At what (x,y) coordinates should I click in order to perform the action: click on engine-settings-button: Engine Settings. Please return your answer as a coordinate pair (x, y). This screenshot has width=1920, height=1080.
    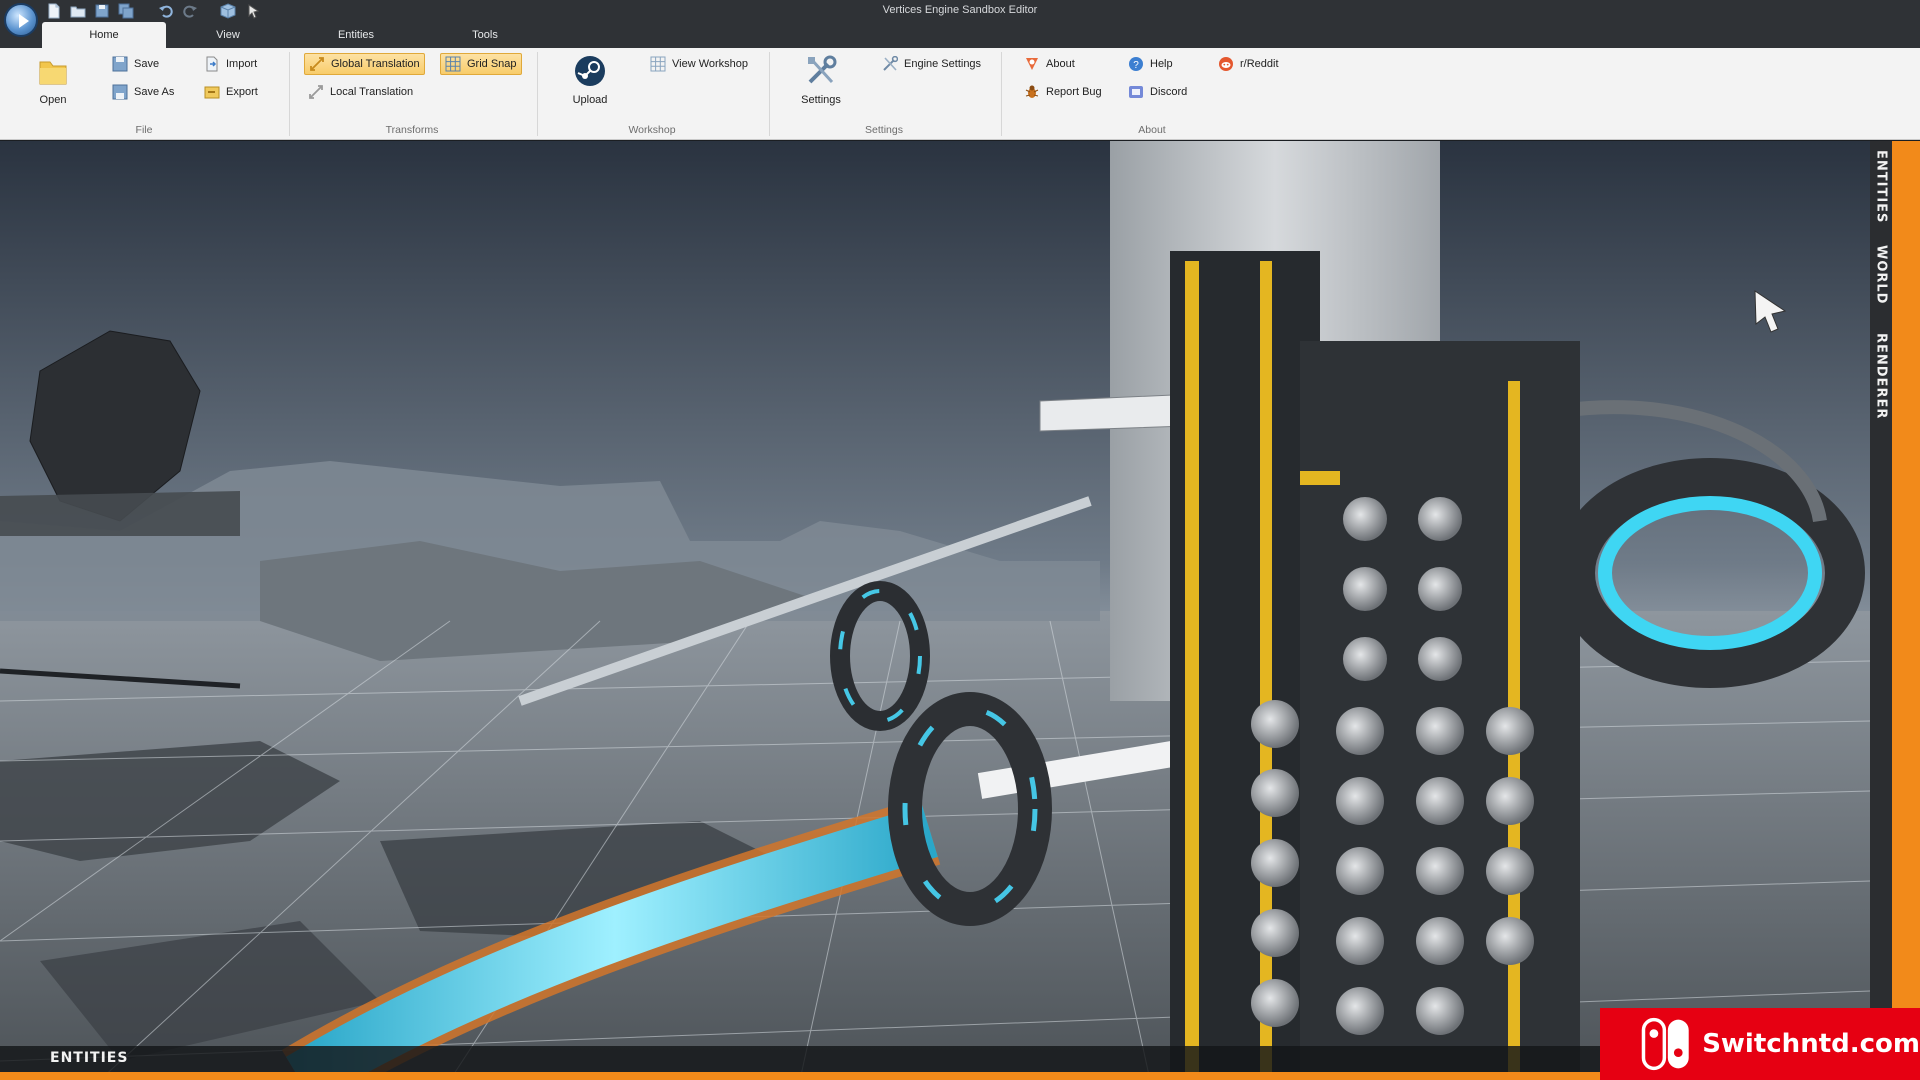
    Looking at the image, I should click on (931, 64).